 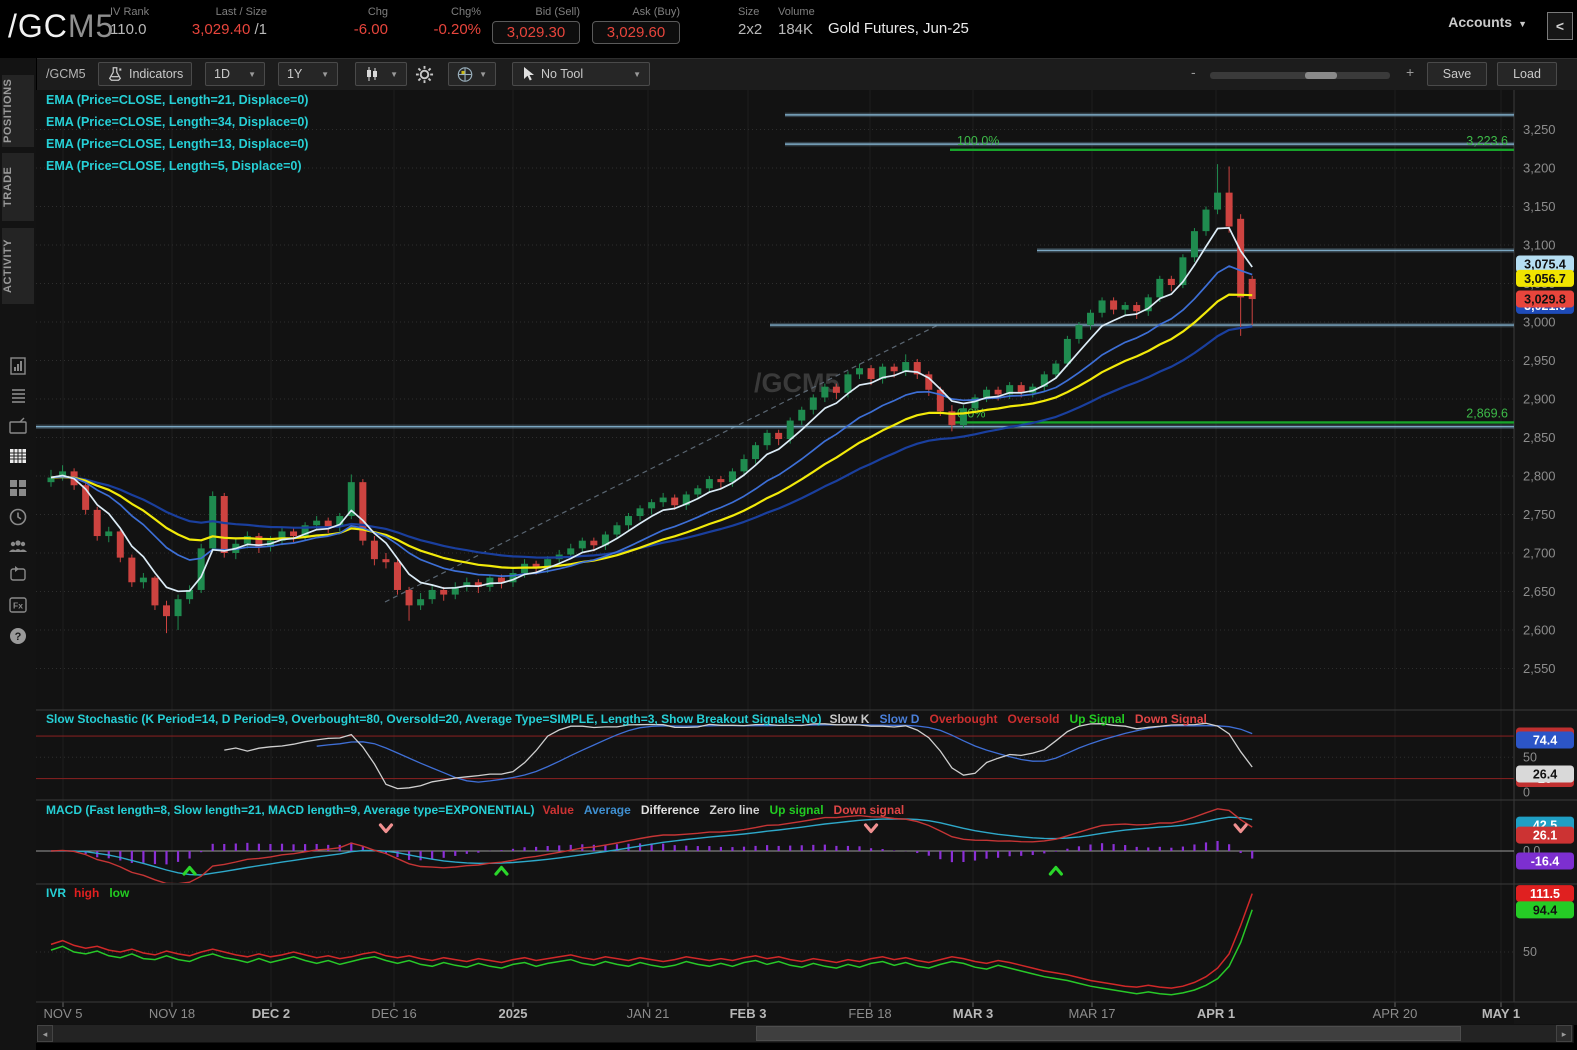 I want to click on ask-label: Ask (Buy), so click(x=656, y=12).